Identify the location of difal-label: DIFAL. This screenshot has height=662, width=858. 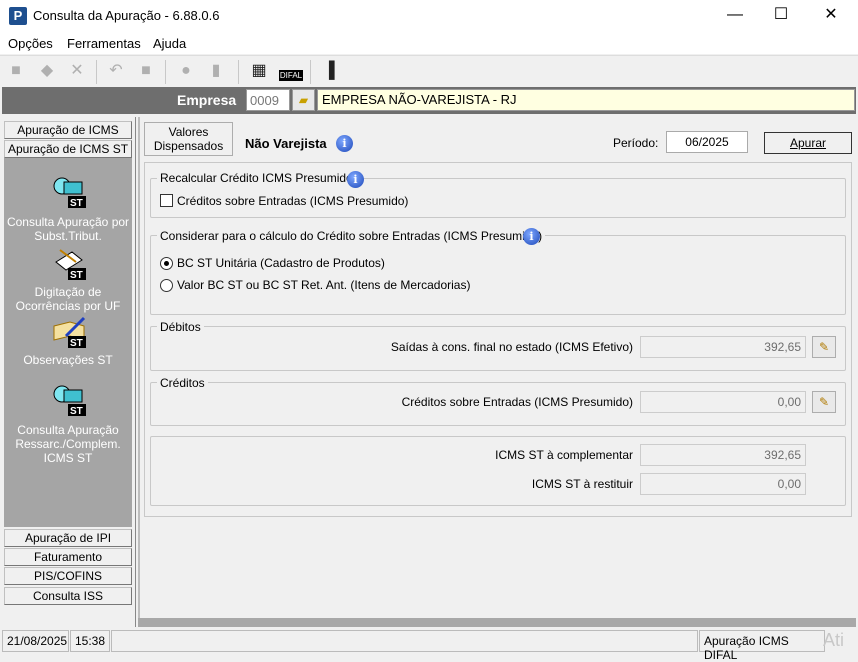
(291, 75).